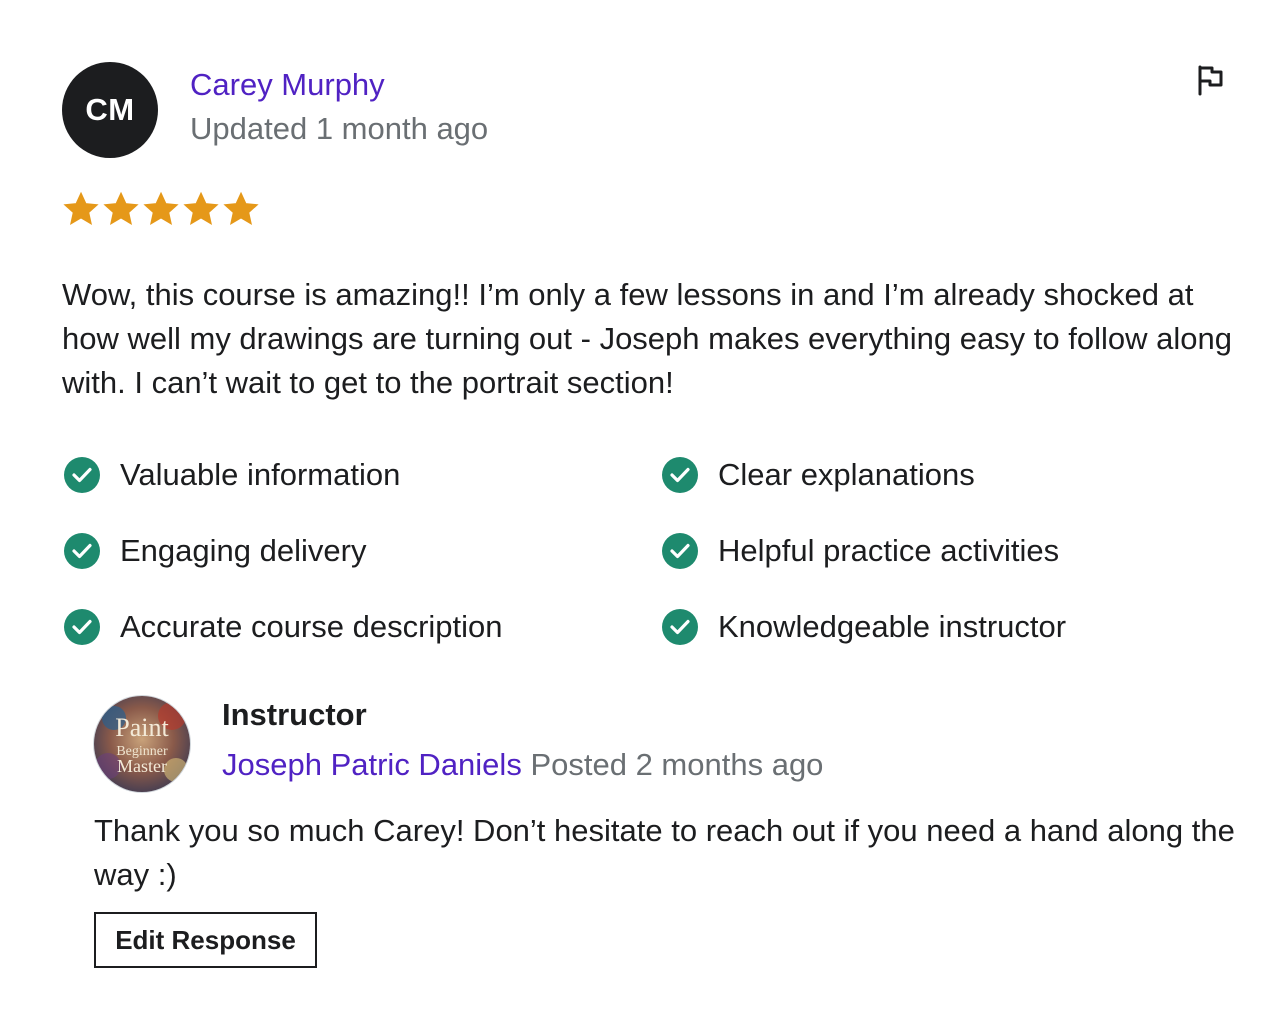 The image size is (1286, 1030). I want to click on feature-label: Clear explanations, so click(846, 474).